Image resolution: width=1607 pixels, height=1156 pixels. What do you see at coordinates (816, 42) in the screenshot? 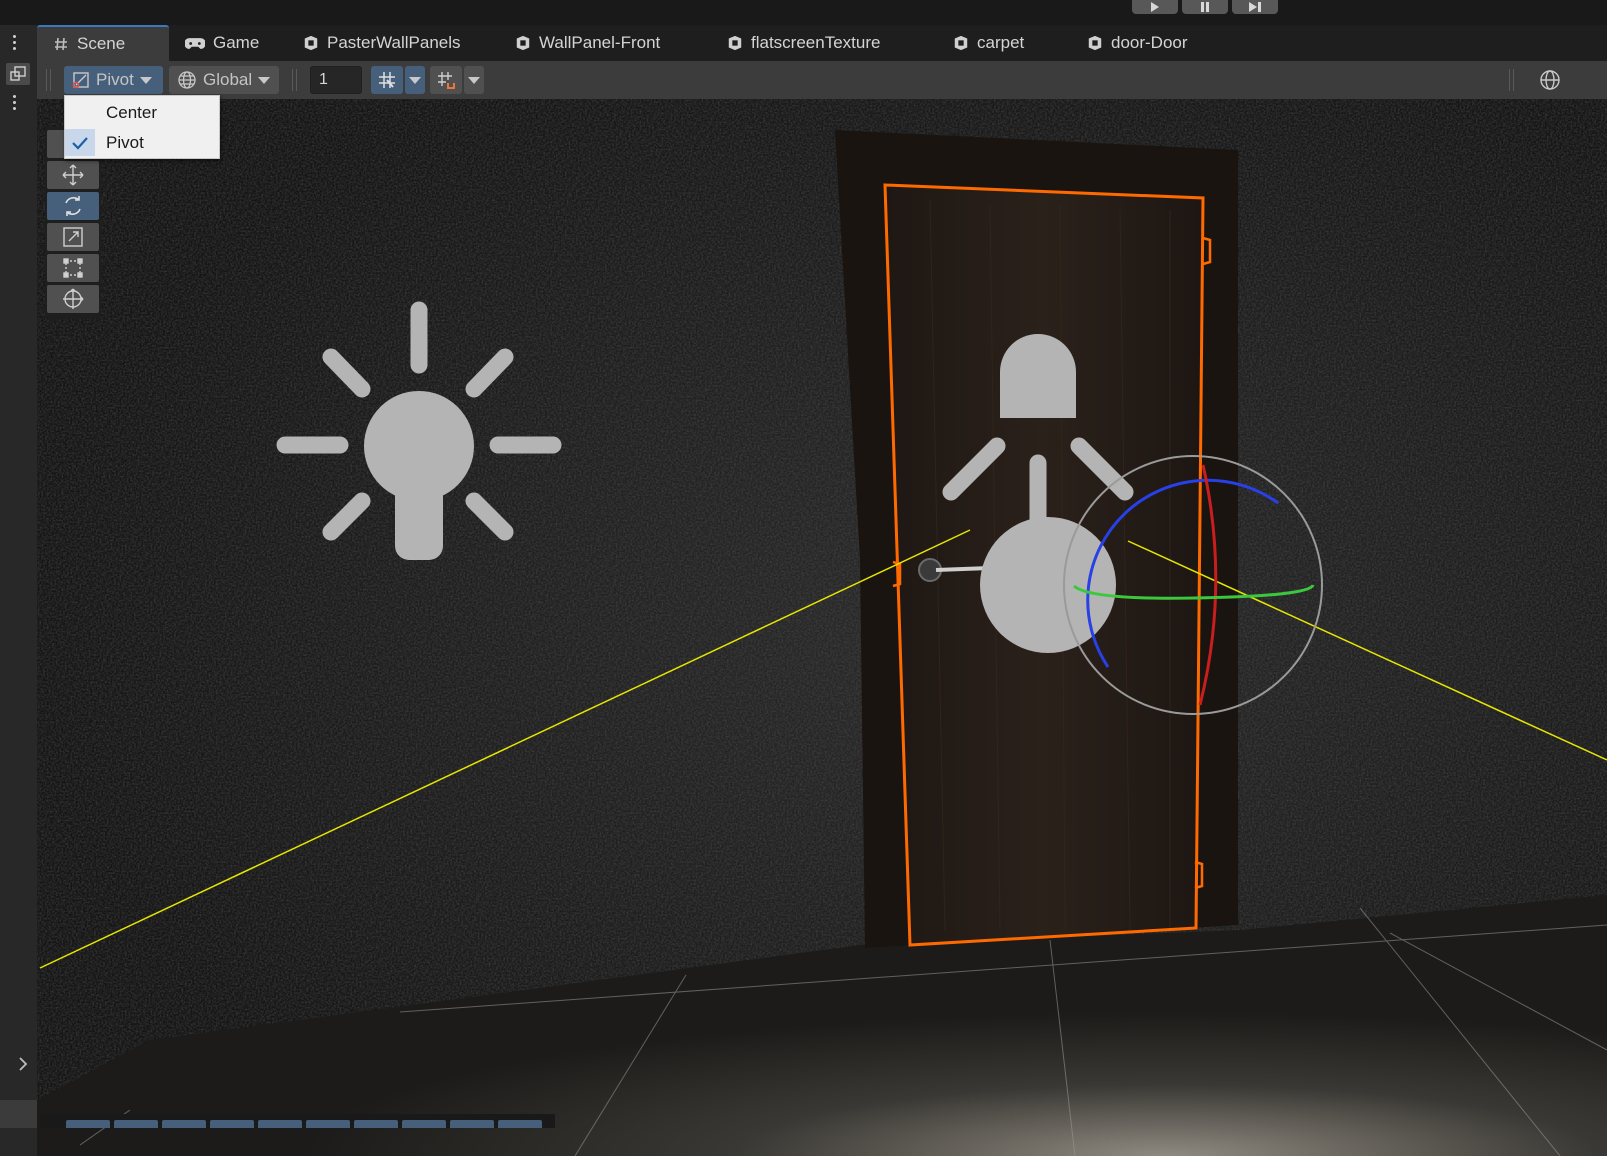
I see `tab-label: flatscreenTexture` at bounding box center [816, 42].